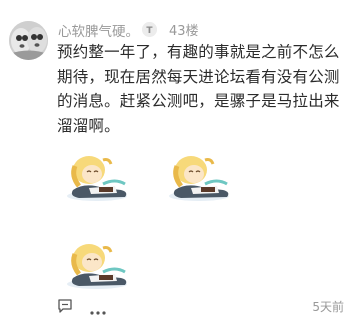 The width and height of the screenshot is (353, 329). Describe the element at coordinates (184, 31) in the screenshot. I see `floor-number: 43楼` at that location.